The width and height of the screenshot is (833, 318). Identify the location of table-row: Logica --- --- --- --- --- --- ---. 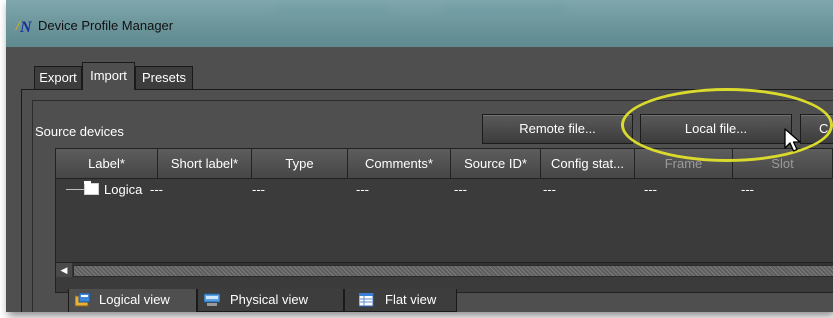
(444, 190).